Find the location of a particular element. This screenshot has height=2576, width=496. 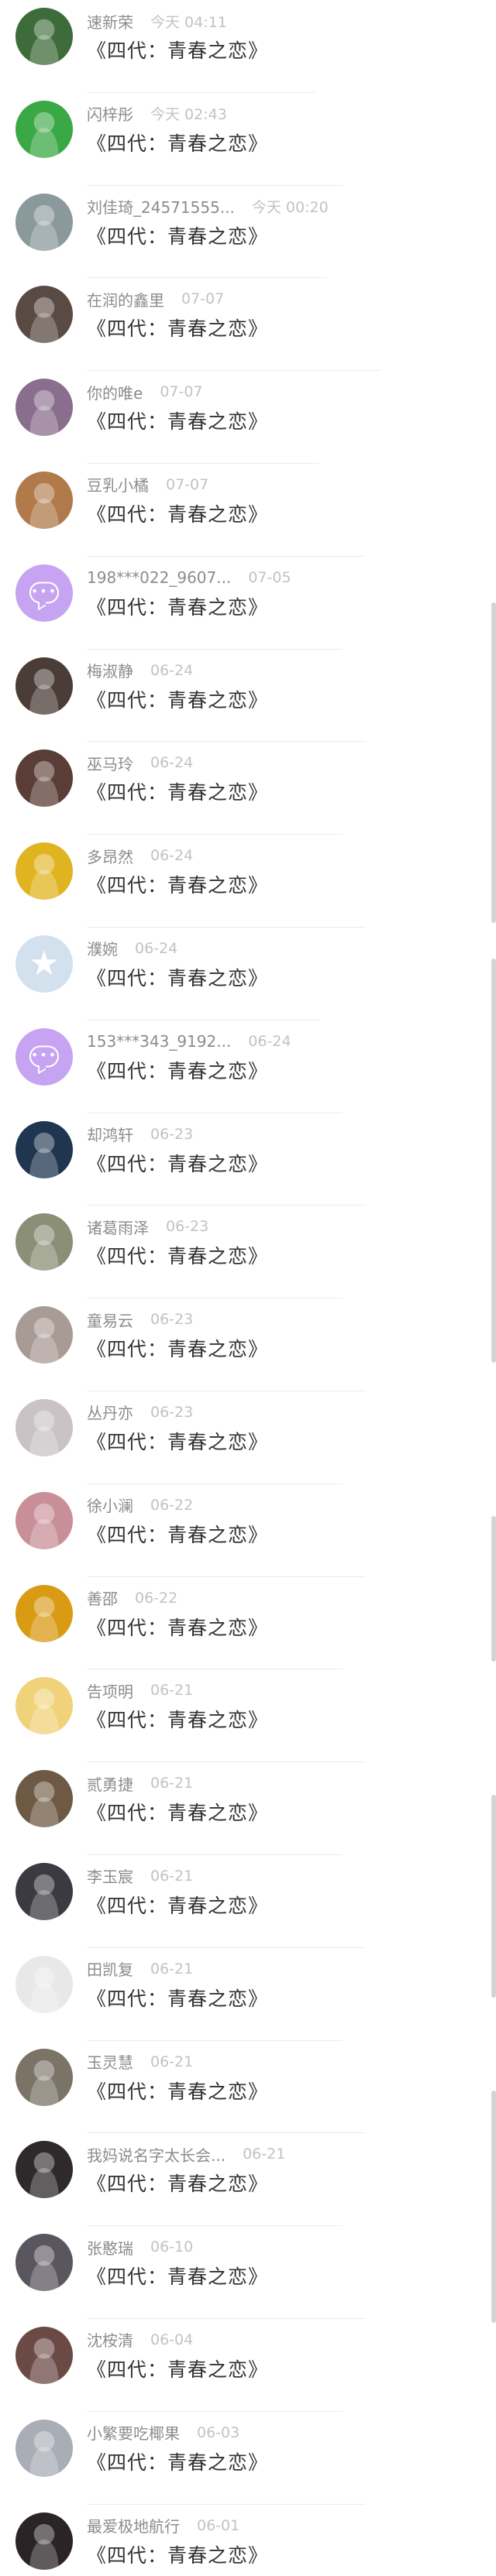

conversation-item: 田凯复 06-21 《四代：青春之恋》 is located at coordinates (248, 1994).